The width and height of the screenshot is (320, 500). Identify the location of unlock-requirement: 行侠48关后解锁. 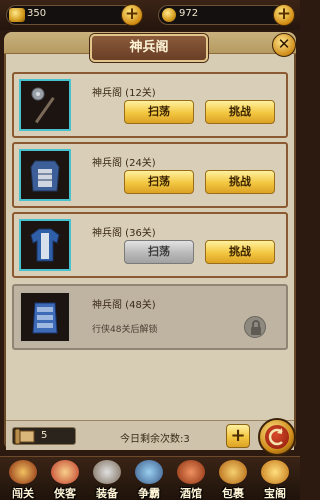
(125, 330).